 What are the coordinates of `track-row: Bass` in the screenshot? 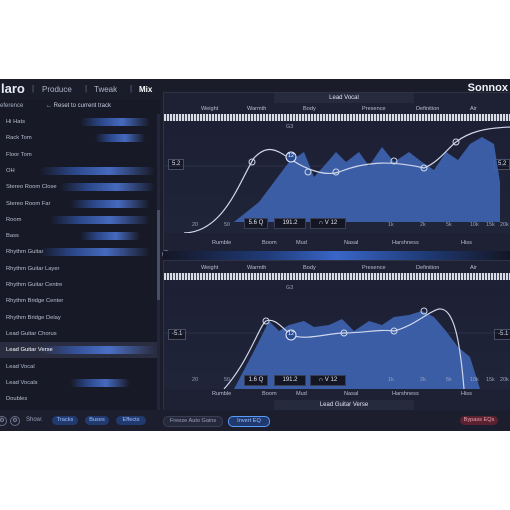 It's located at (79, 236).